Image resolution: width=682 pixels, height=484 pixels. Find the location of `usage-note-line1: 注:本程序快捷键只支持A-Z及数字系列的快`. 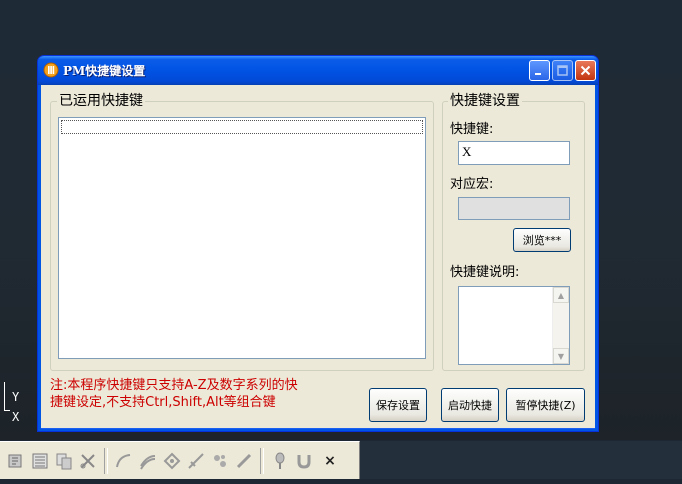

usage-note-line1: 注:本程序快捷键只支持A-Z及数字系列的快 is located at coordinates (174, 385).